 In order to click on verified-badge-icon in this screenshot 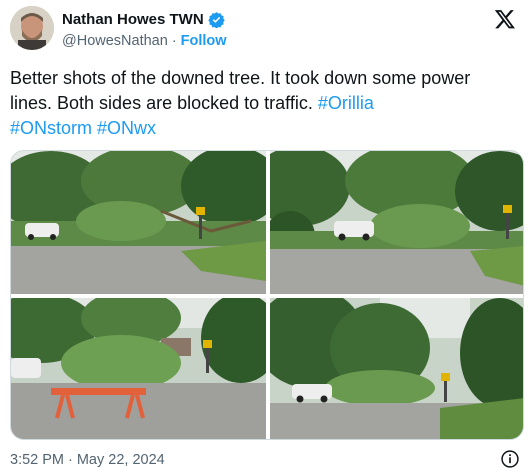, I will do `click(216, 20)`.